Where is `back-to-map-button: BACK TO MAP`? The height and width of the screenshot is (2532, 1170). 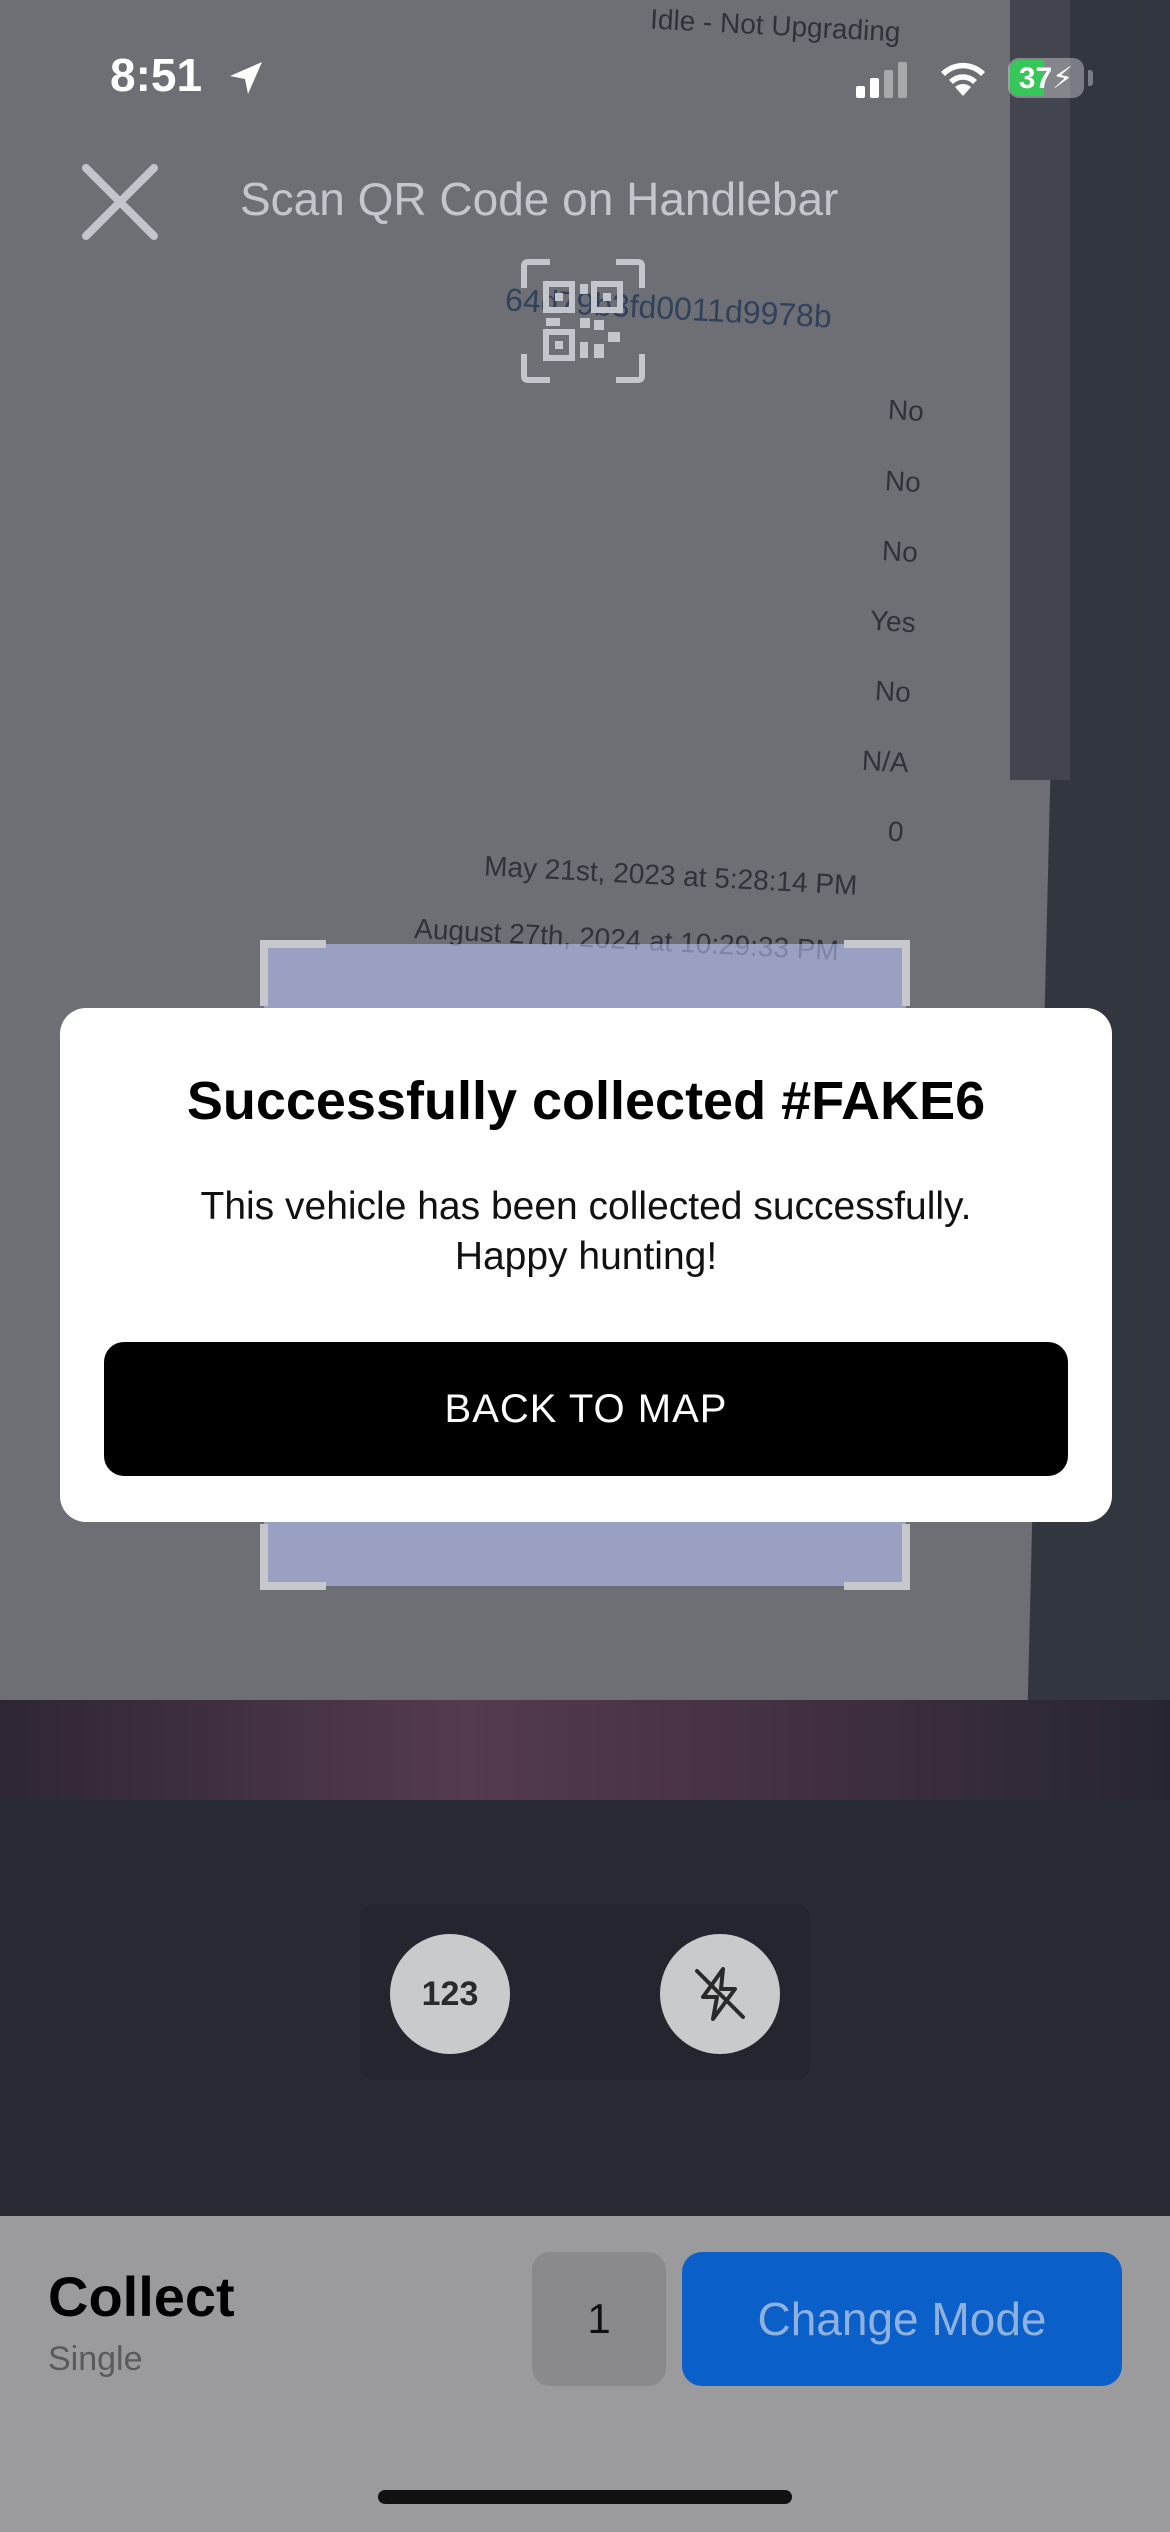 back-to-map-button: BACK TO MAP is located at coordinates (586, 1409).